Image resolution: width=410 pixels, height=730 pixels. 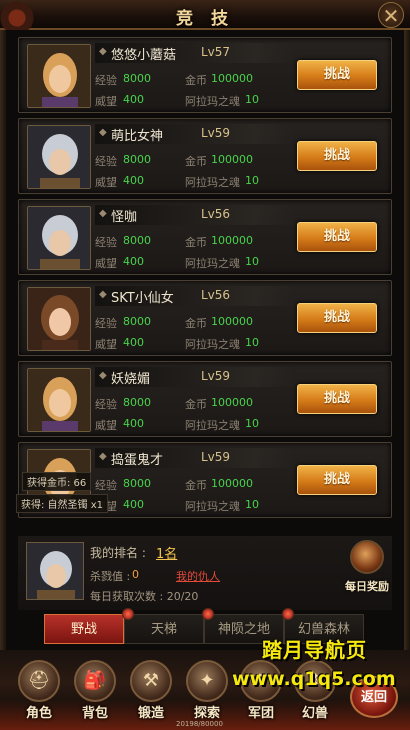 What do you see at coordinates (314, 650) in the screenshot?
I see `watermark-title: 踏月导航页` at bounding box center [314, 650].